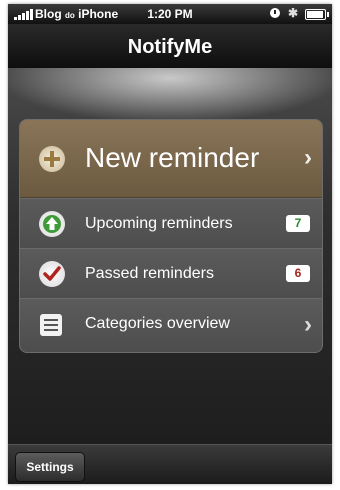 This screenshot has width=340, height=490. What do you see at coordinates (298, 223) in the screenshot?
I see `upcoming-count-badge: 7` at bounding box center [298, 223].